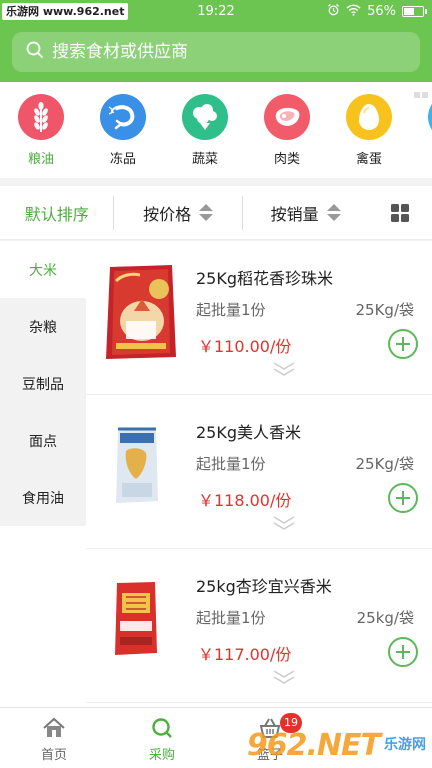 Image resolution: width=432 pixels, height=768 pixels. What do you see at coordinates (294, 214) in the screenshot?
I see `sort-sales-label: 按销量` at bounding box center [294, 214].